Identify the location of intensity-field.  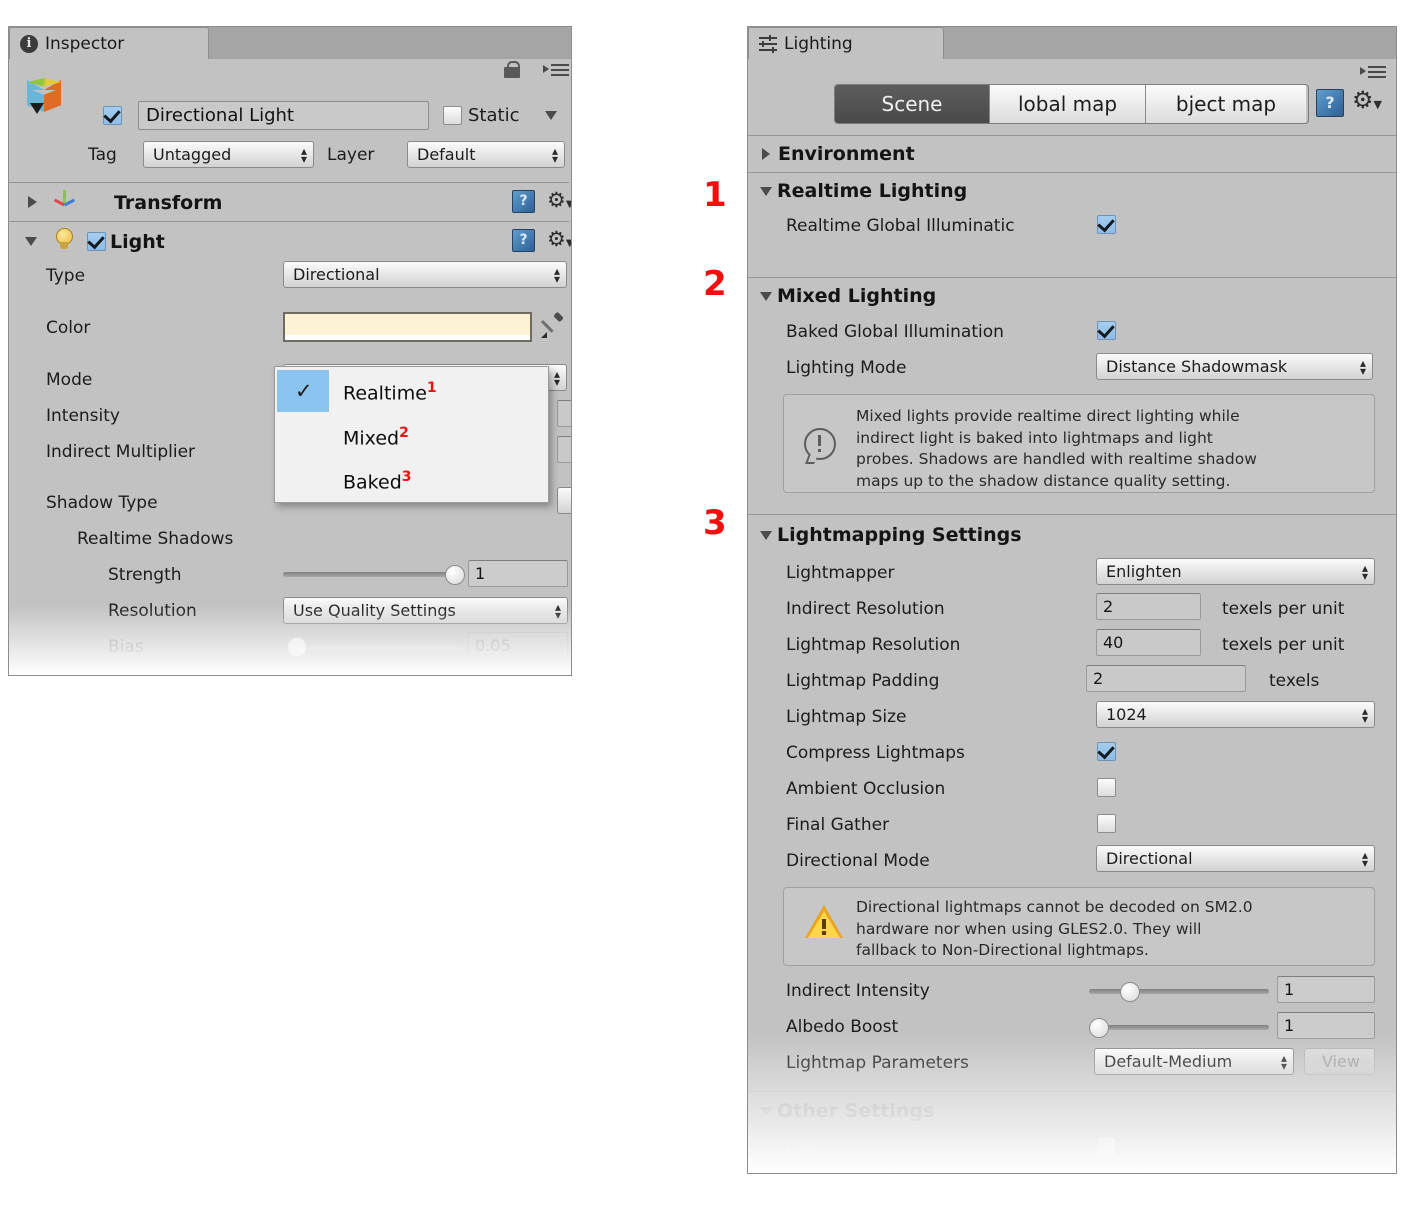
(564, 413).